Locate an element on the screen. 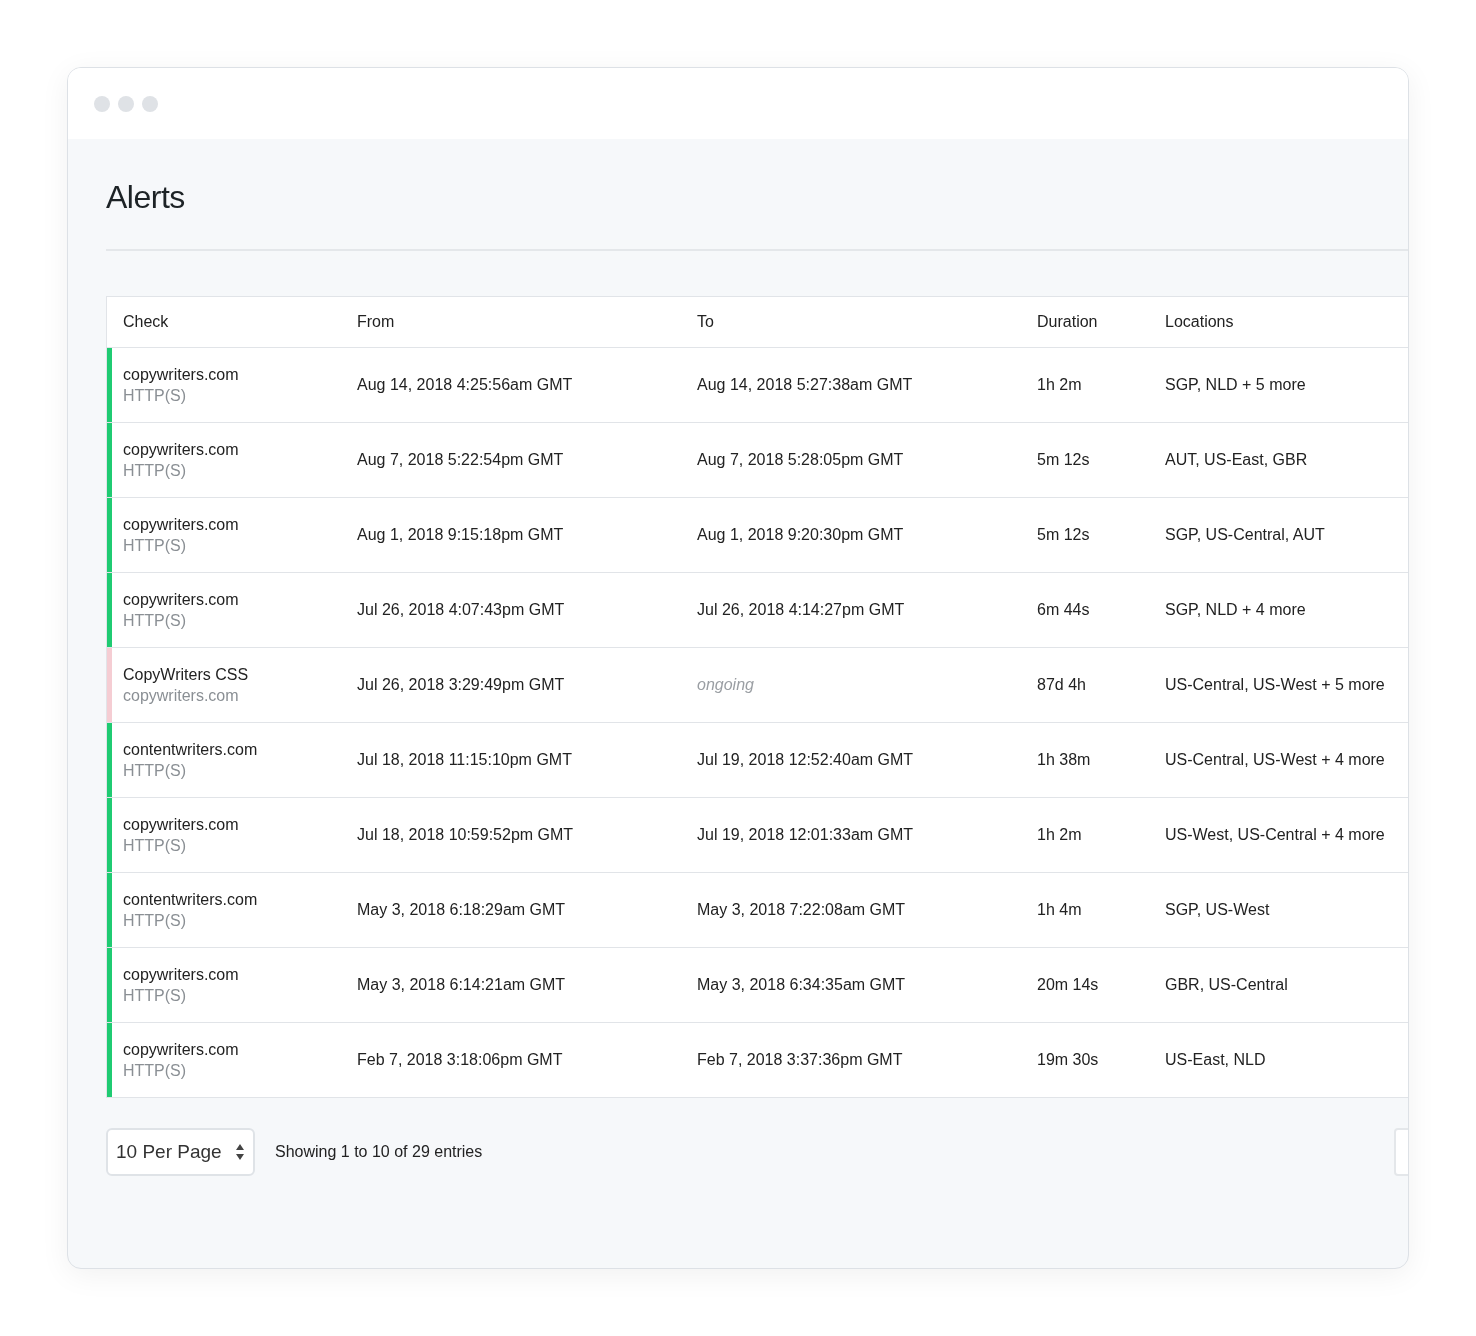  table-cell: Jul 26, 2018 4:14:27pm GMT is located at coordinates (801, 609).